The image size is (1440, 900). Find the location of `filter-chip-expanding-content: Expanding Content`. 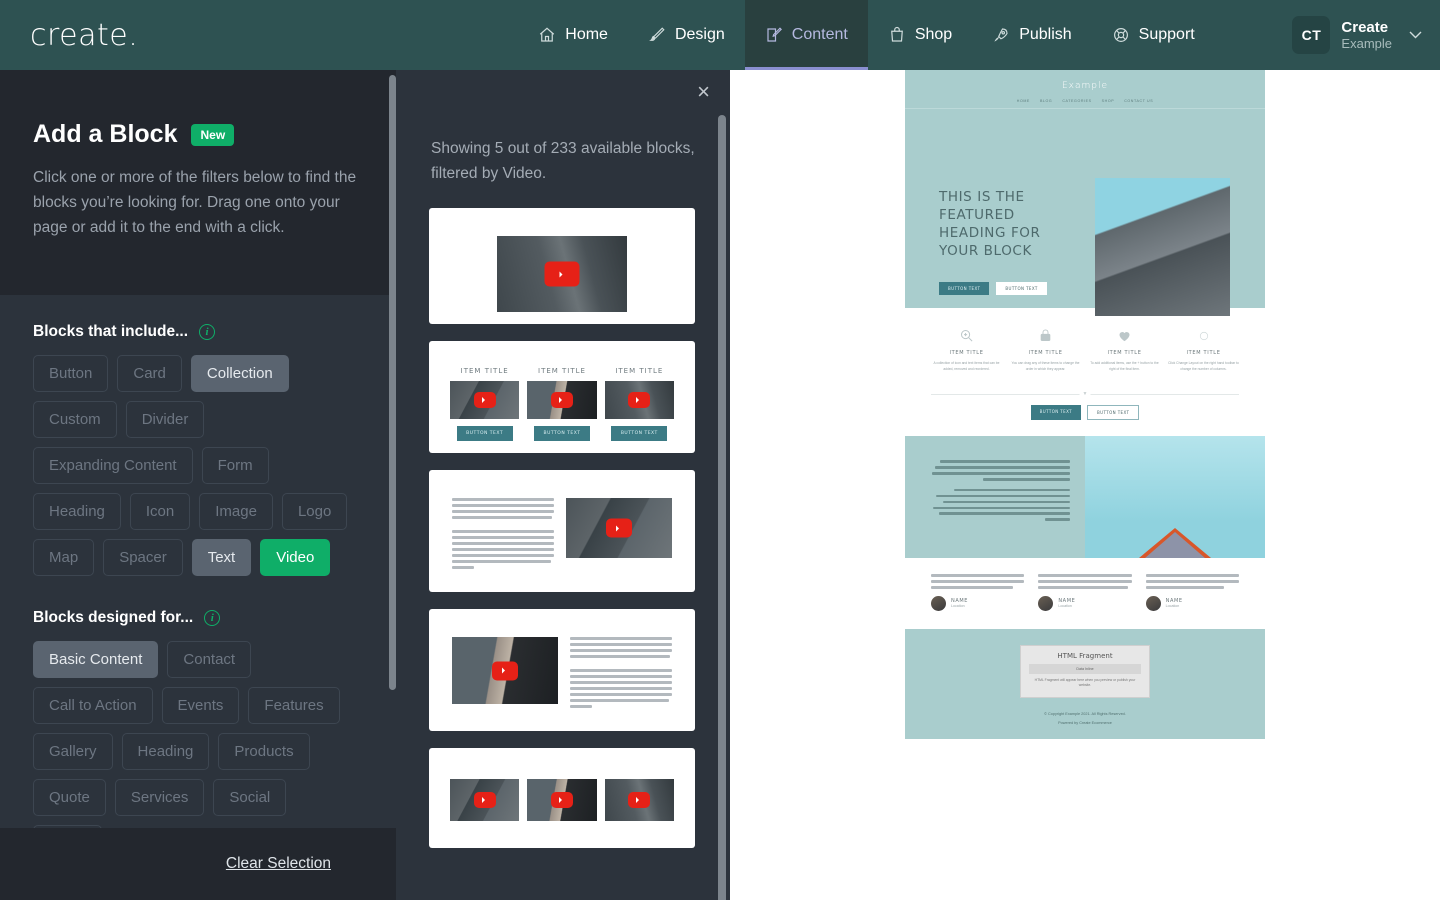

filter-chip-expanding-content: Expanding Content is located at coordinates (113, 465).